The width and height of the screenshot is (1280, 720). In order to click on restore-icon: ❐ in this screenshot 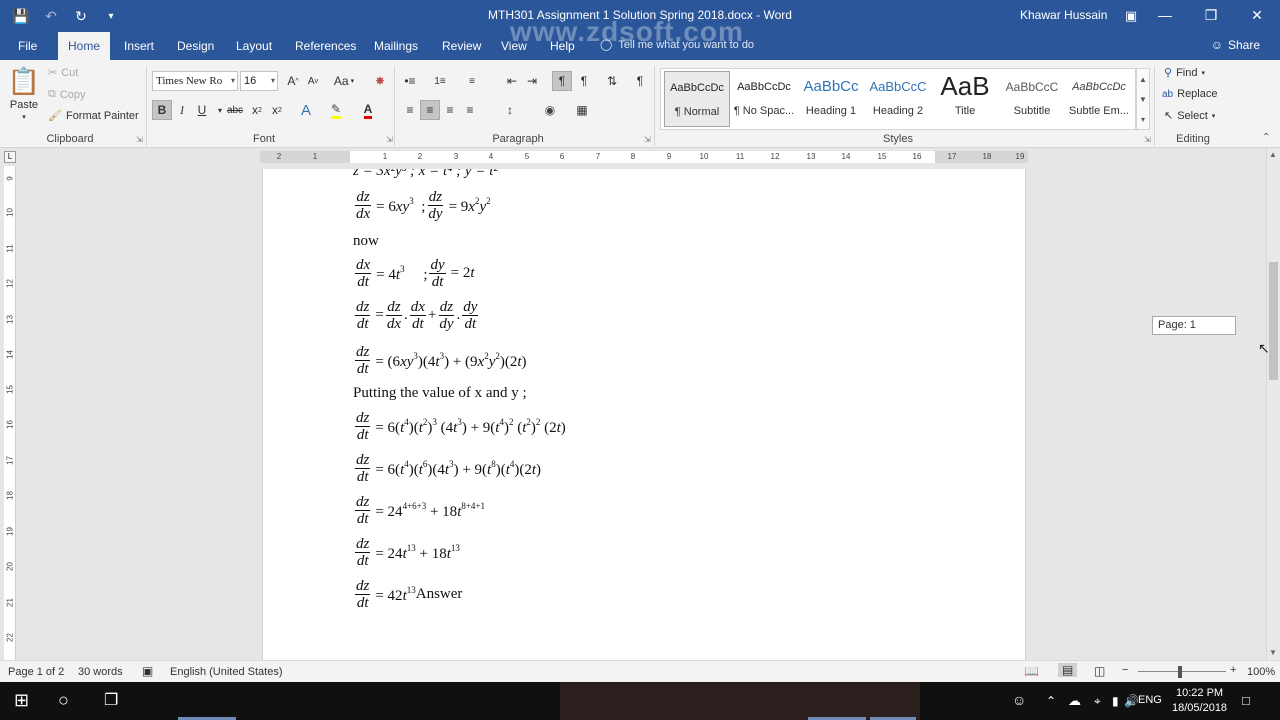, I will do `click(1211, 15)`.